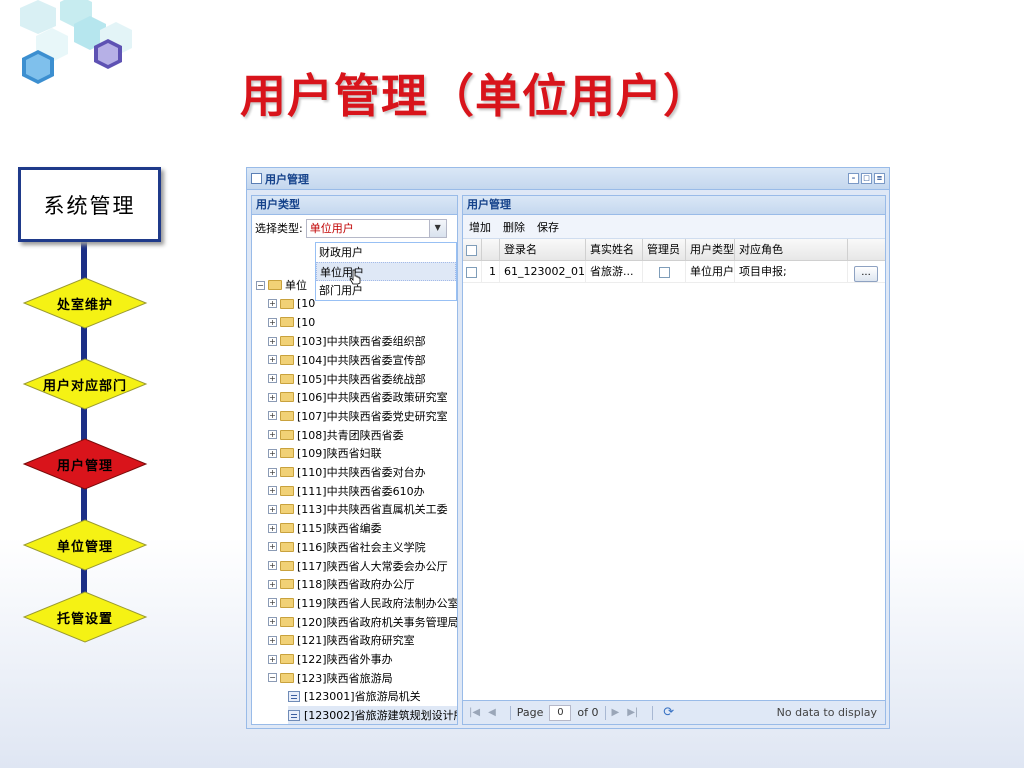  Describe the element at coordinates (361, 547) in the screenshot. I see `tree-node-label: [116]陕西省社会主义学院` at that location.